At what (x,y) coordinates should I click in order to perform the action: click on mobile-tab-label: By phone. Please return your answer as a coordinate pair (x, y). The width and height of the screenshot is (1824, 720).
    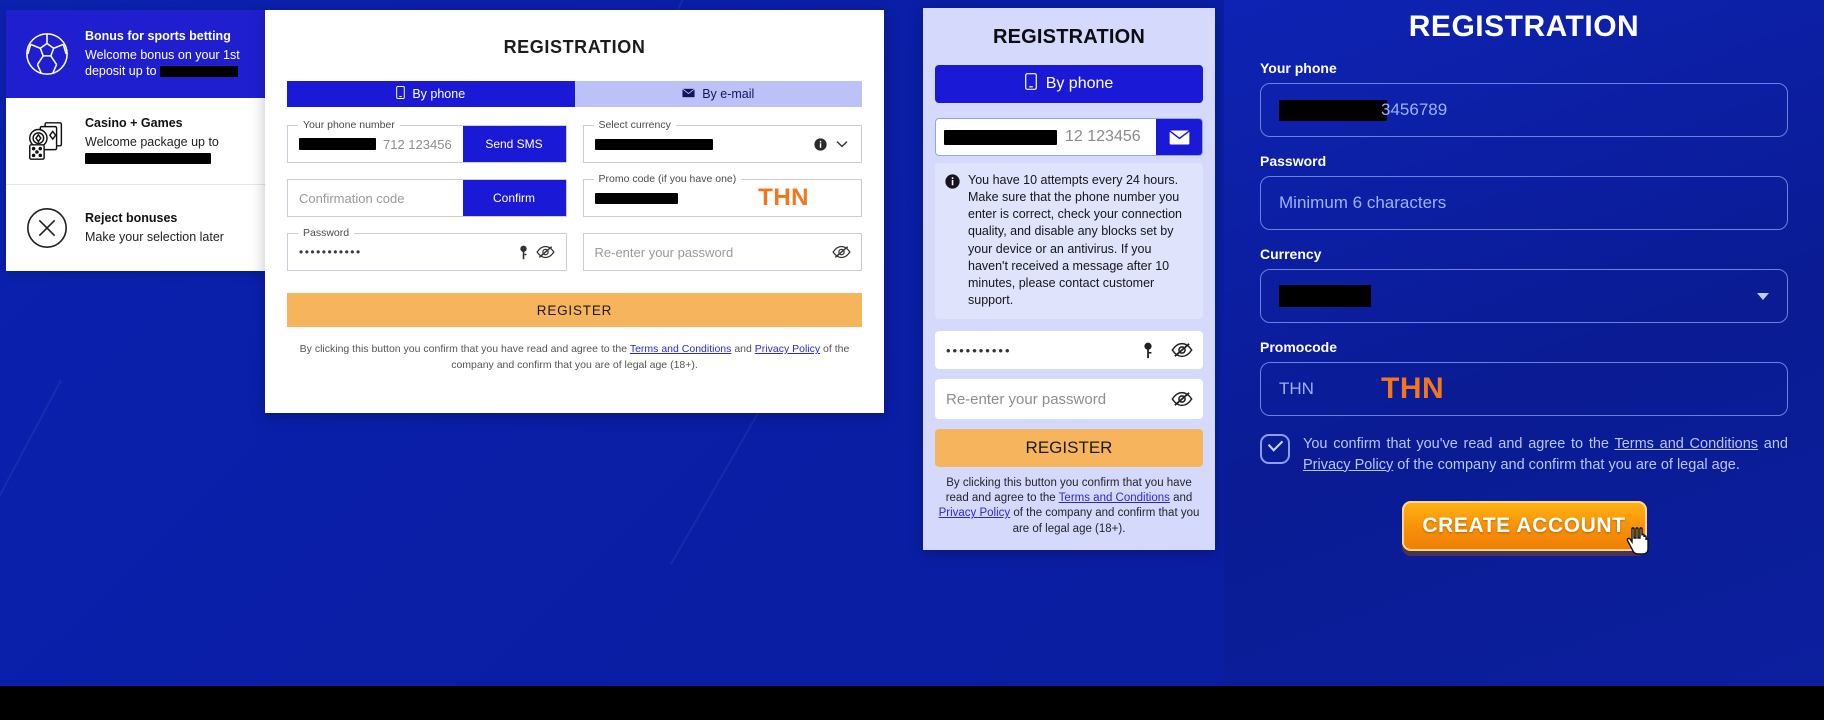
    Looking at the image, I should click on (1079, 83).